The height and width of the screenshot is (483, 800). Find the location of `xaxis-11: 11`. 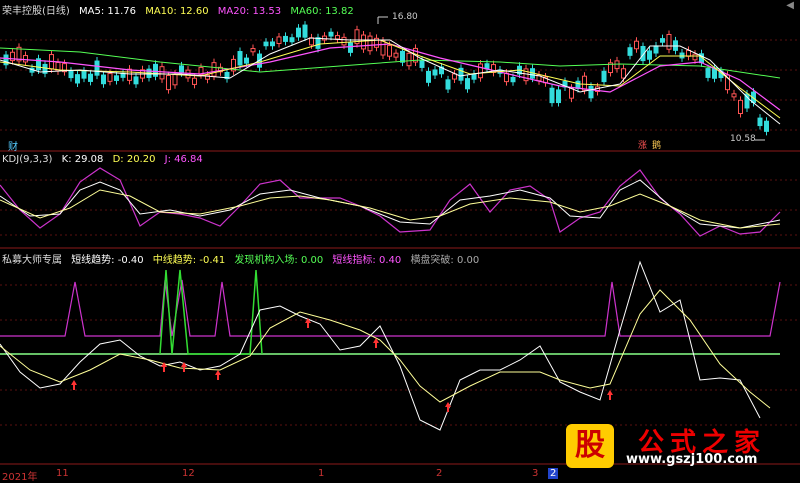

xaxis-11: 11 is located at coordinates (62, 473).